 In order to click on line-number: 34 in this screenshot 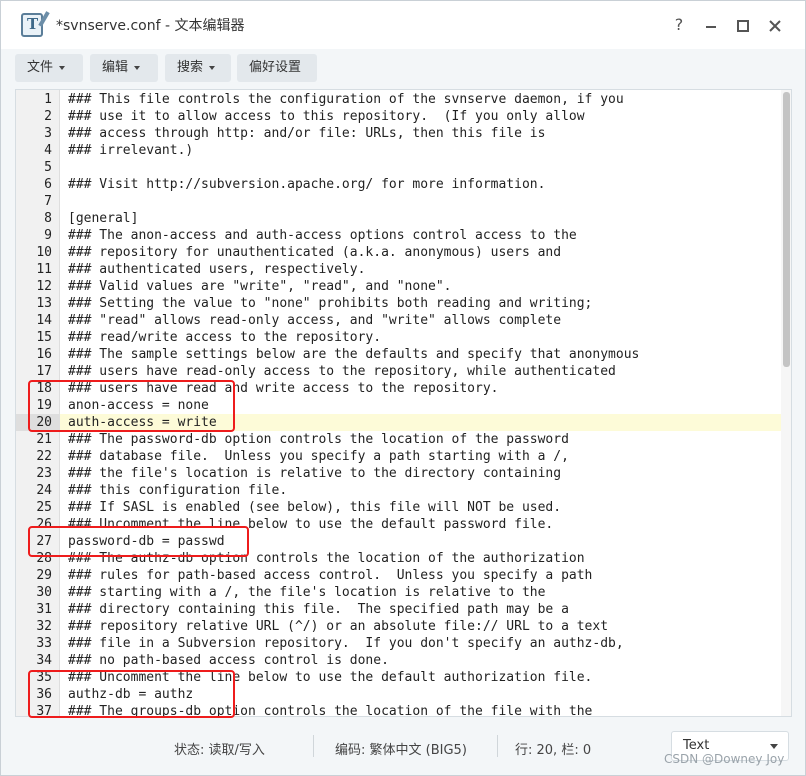, I will do `click(44, 660)`.